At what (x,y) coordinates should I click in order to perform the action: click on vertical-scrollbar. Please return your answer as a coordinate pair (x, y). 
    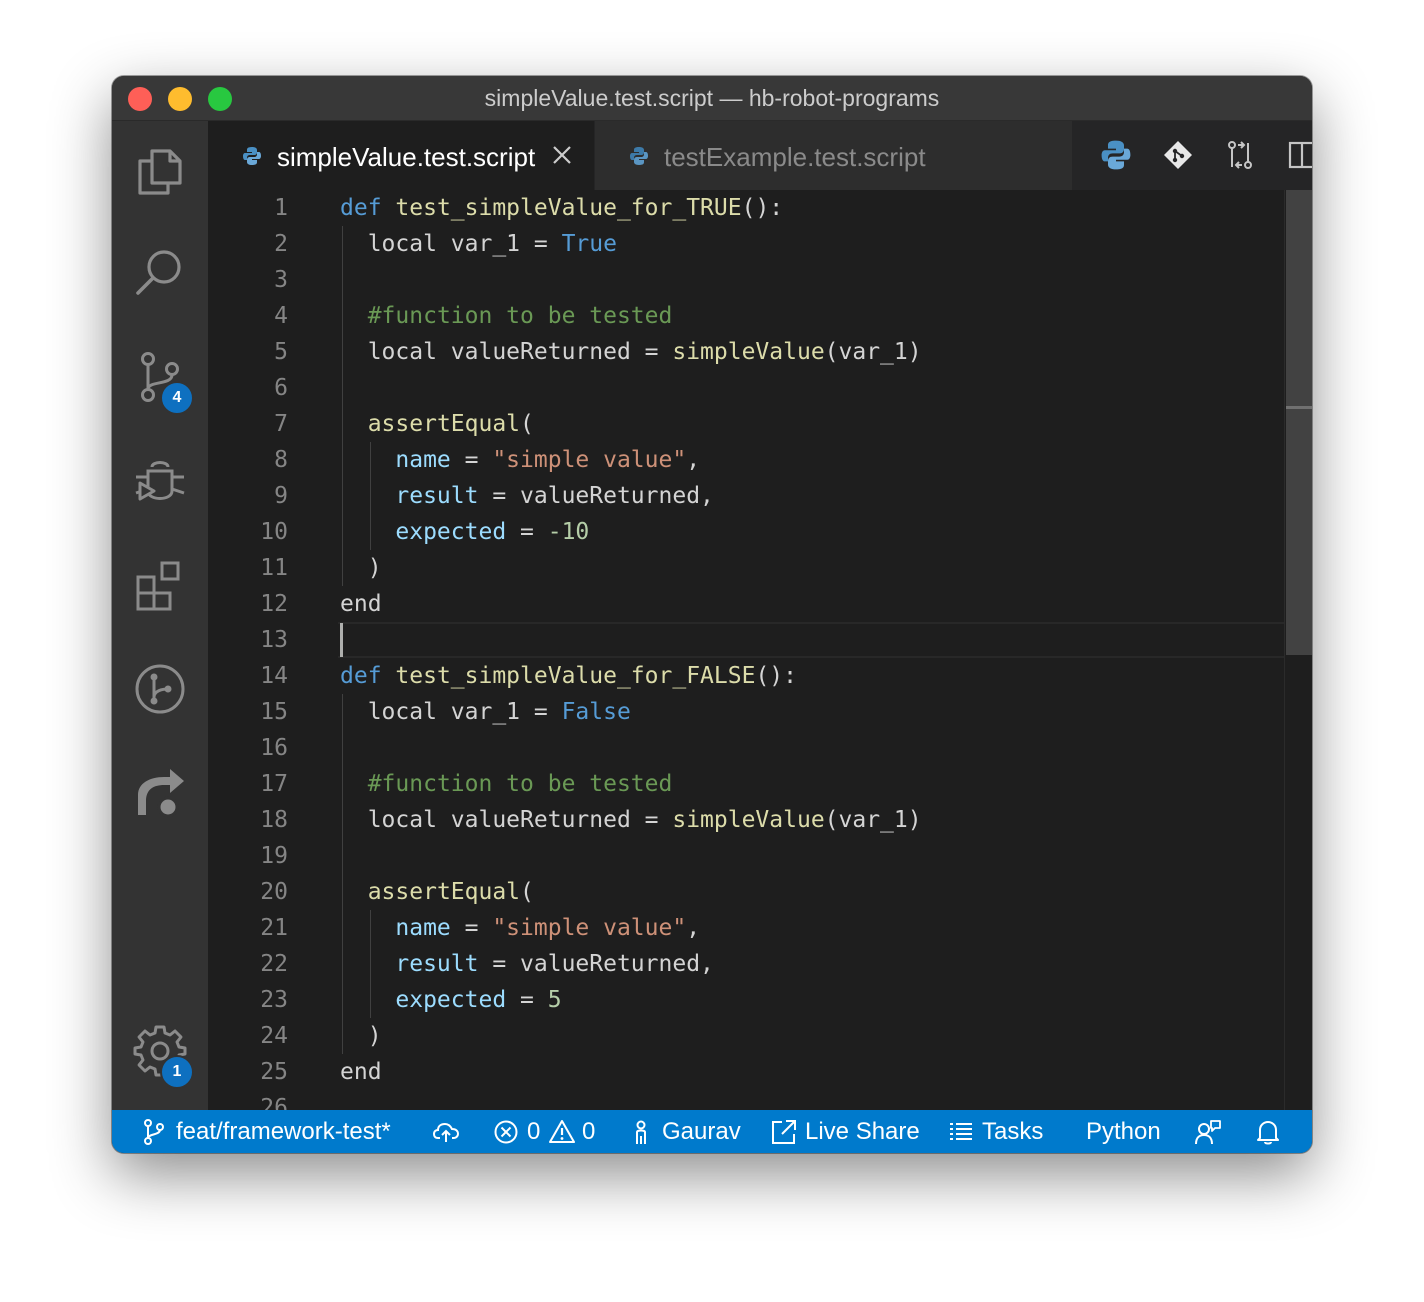
    Looking at the image, I should click on (1298, 650).